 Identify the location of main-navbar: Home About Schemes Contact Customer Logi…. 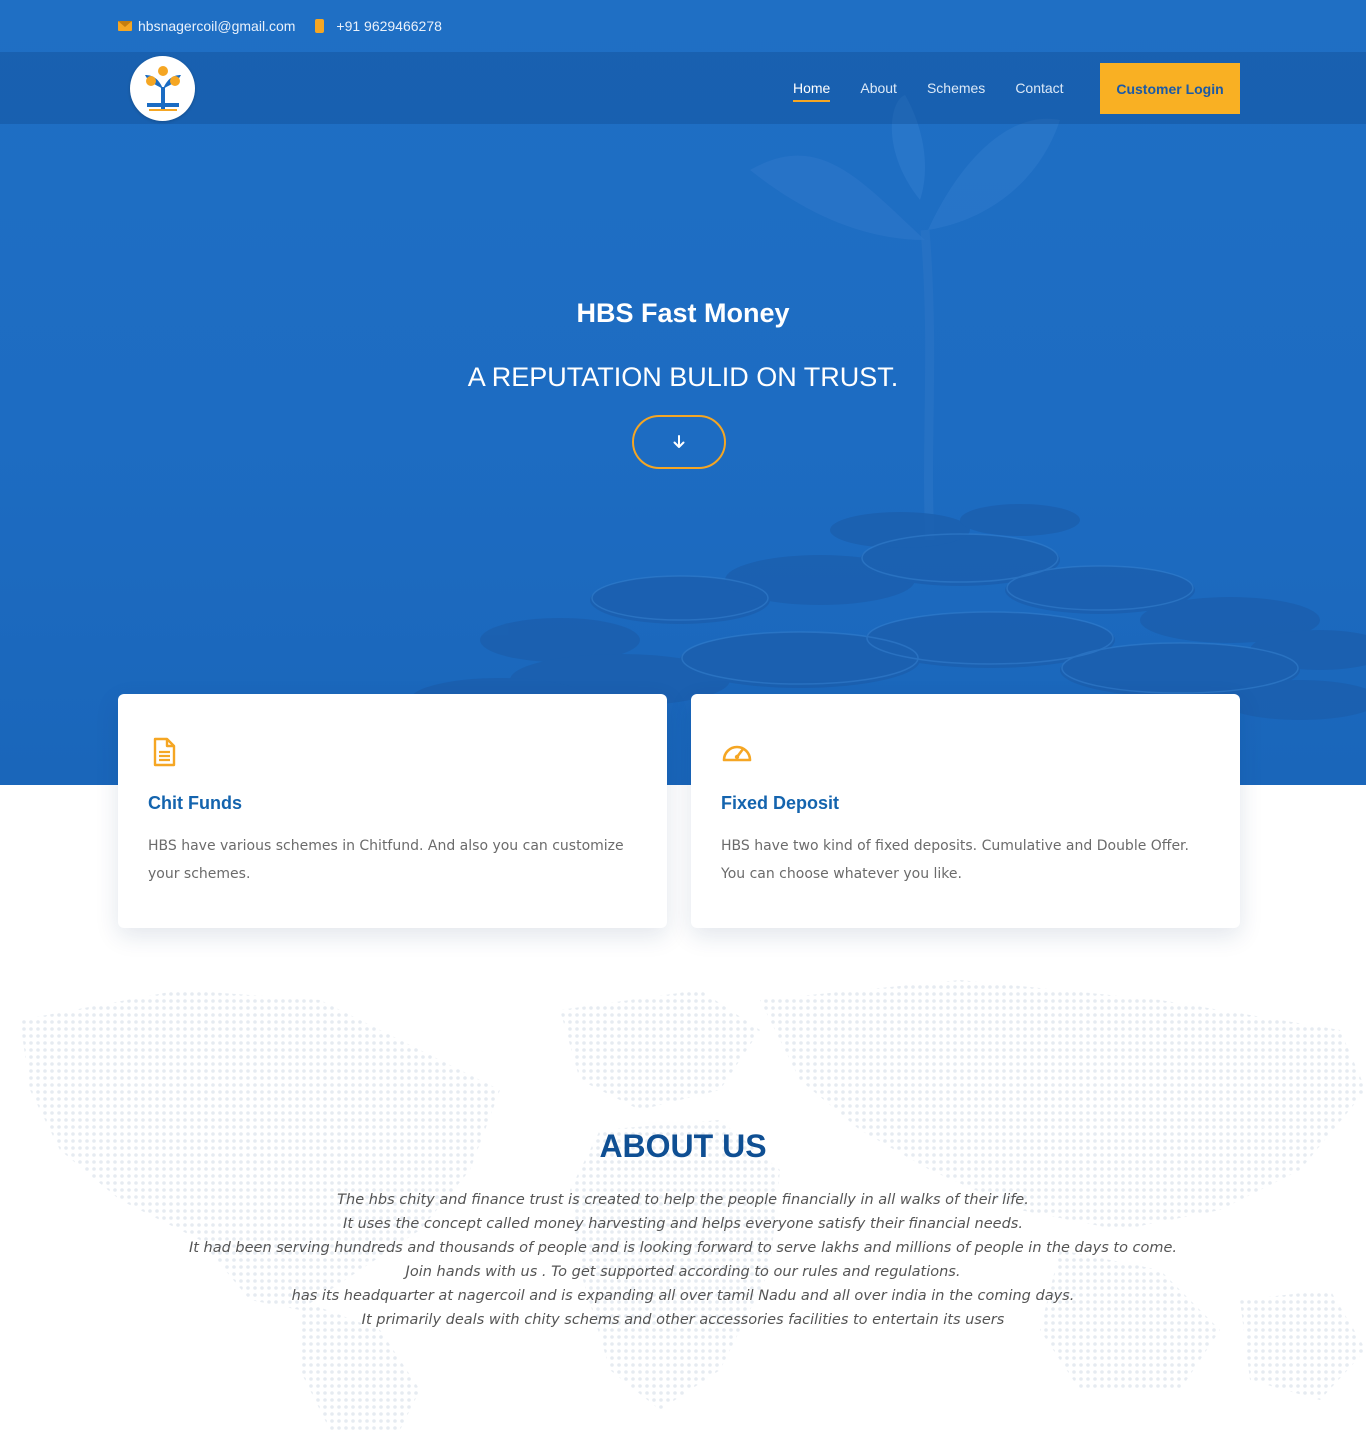
(683, 88).